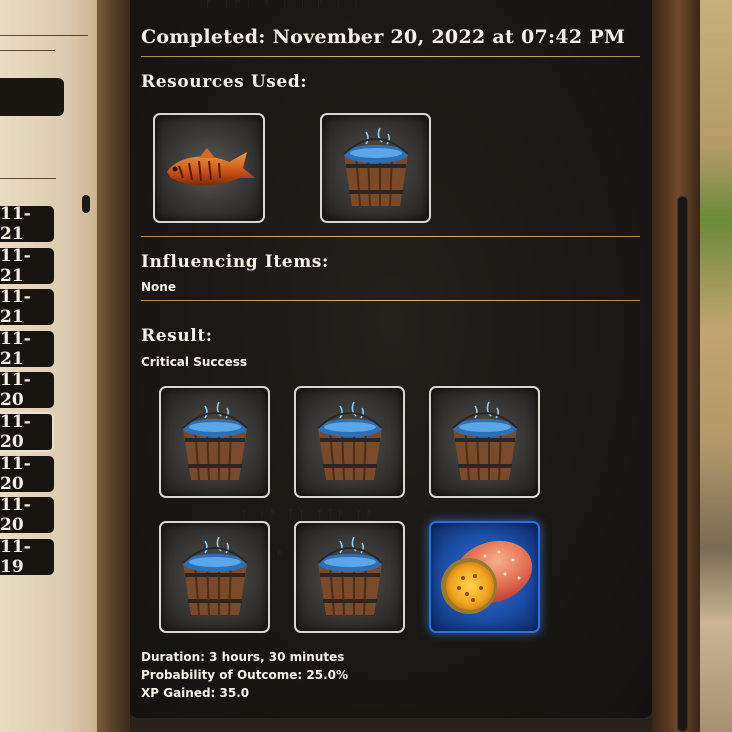  Describe the element at coordinates (682, 464) in the screenshot. I see `scrollbar` at that location.